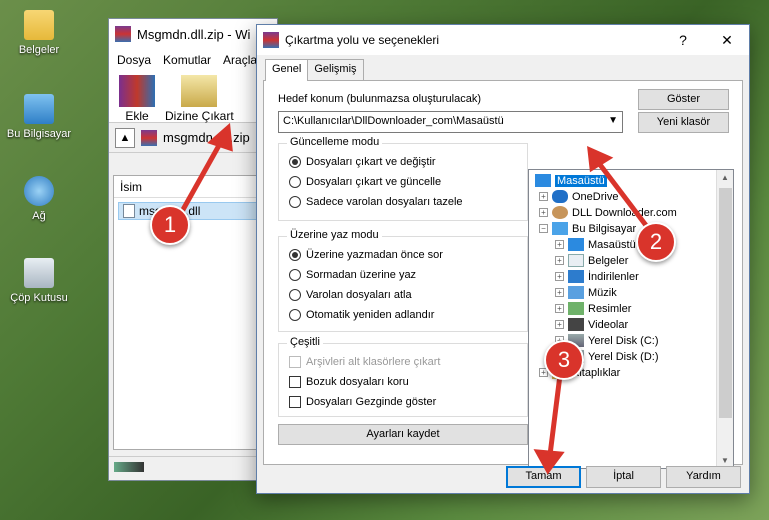 The width and height of the screenshot is (769, 520). I want to click on arrow-1-head, so click(220, 137).